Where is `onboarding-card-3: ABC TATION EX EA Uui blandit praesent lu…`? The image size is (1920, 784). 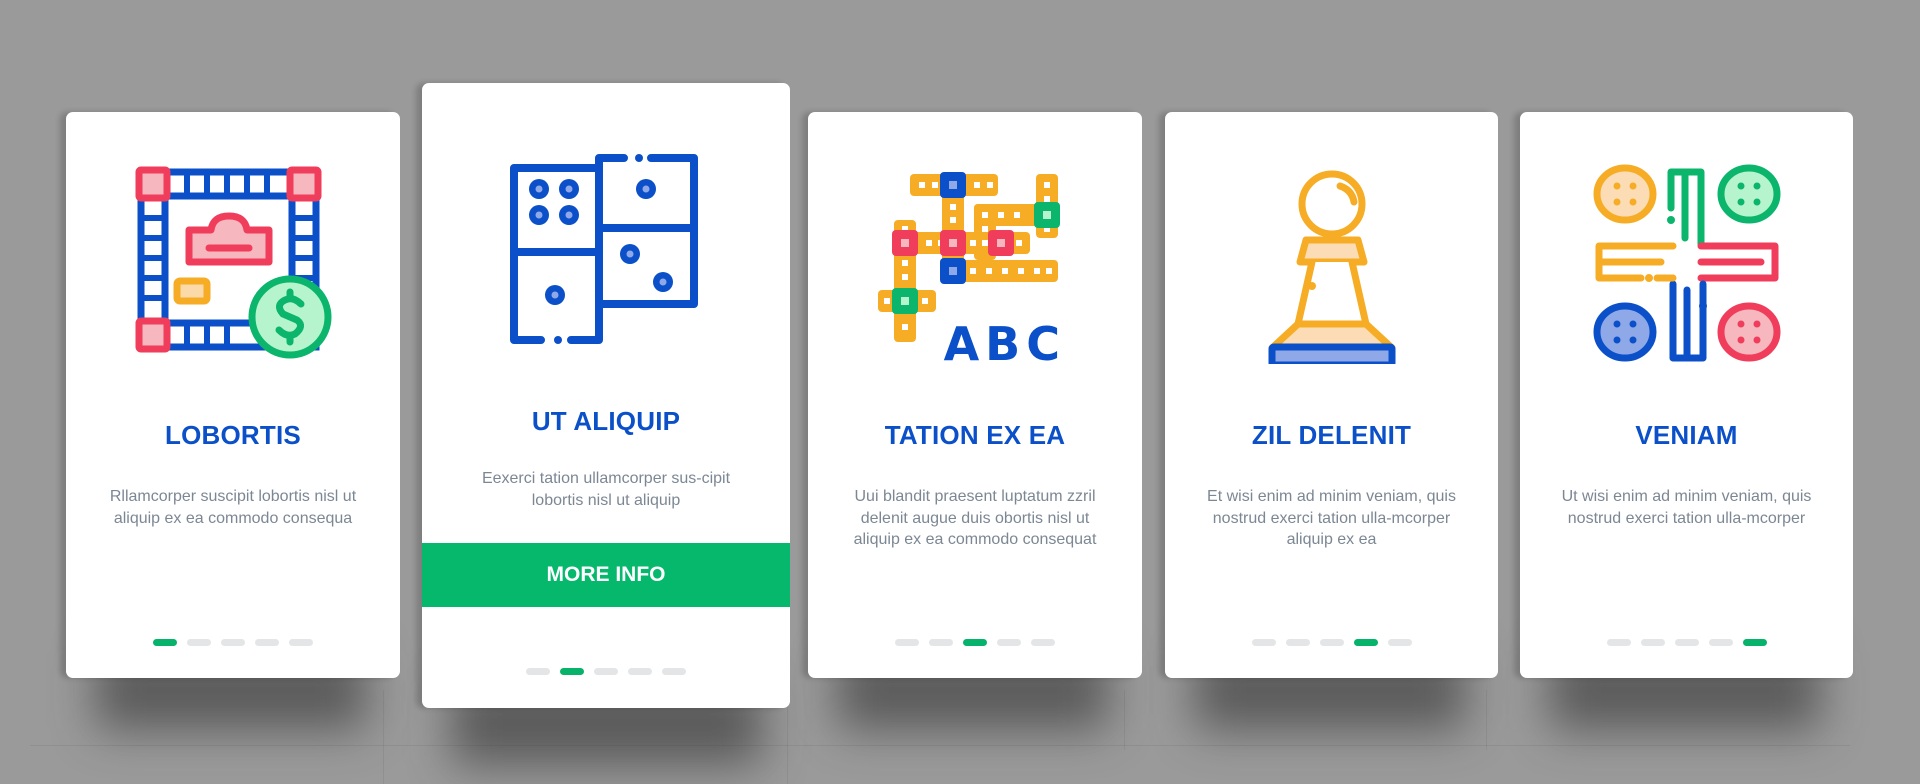
onboarding-card-3: ABC TATION EX EA Uui blandit praesent lu… is located at coordinates (975, 395).